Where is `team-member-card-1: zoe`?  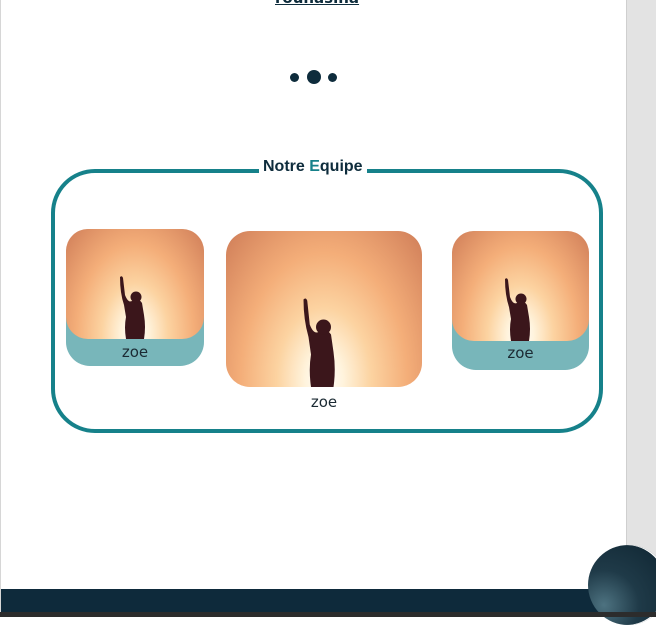 team-member-card-1: zoe is located at coordinates (135, 297).